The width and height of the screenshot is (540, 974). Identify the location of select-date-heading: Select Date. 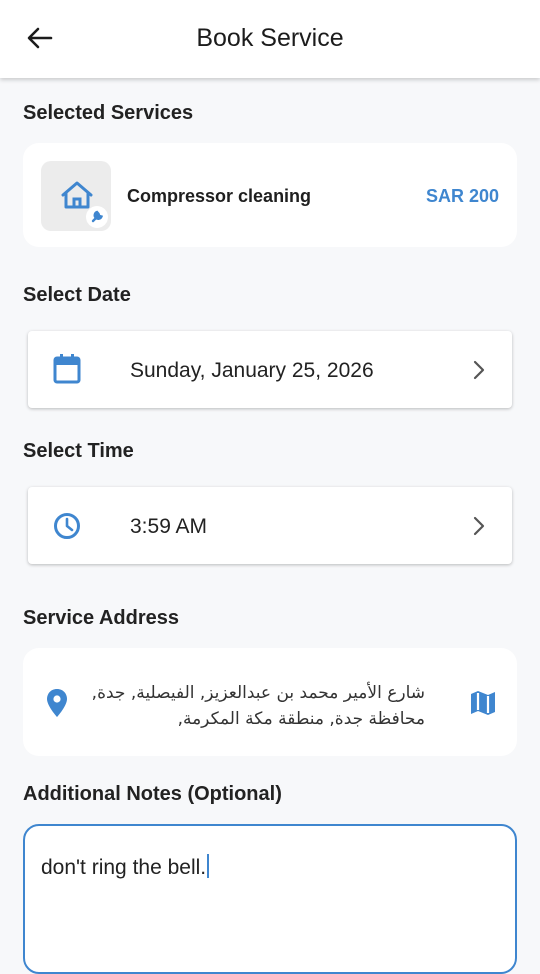
(77, 295).